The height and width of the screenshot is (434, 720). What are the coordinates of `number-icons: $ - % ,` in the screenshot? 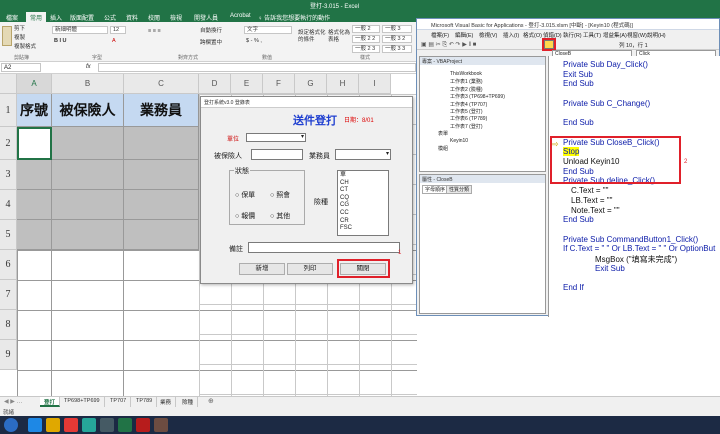 It's located at (254, 41).